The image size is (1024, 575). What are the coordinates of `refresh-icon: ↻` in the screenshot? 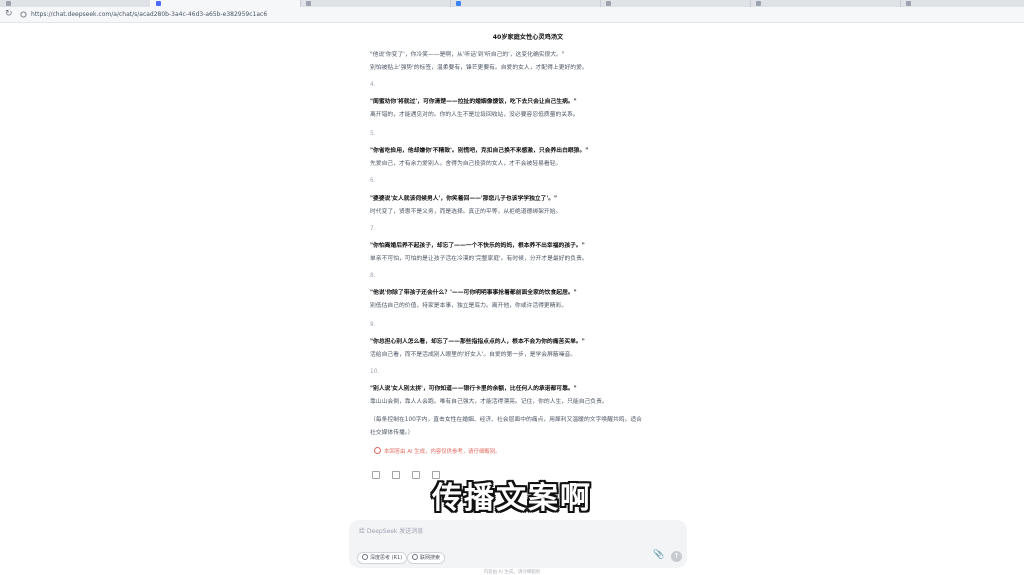 It's located at (9, 14).